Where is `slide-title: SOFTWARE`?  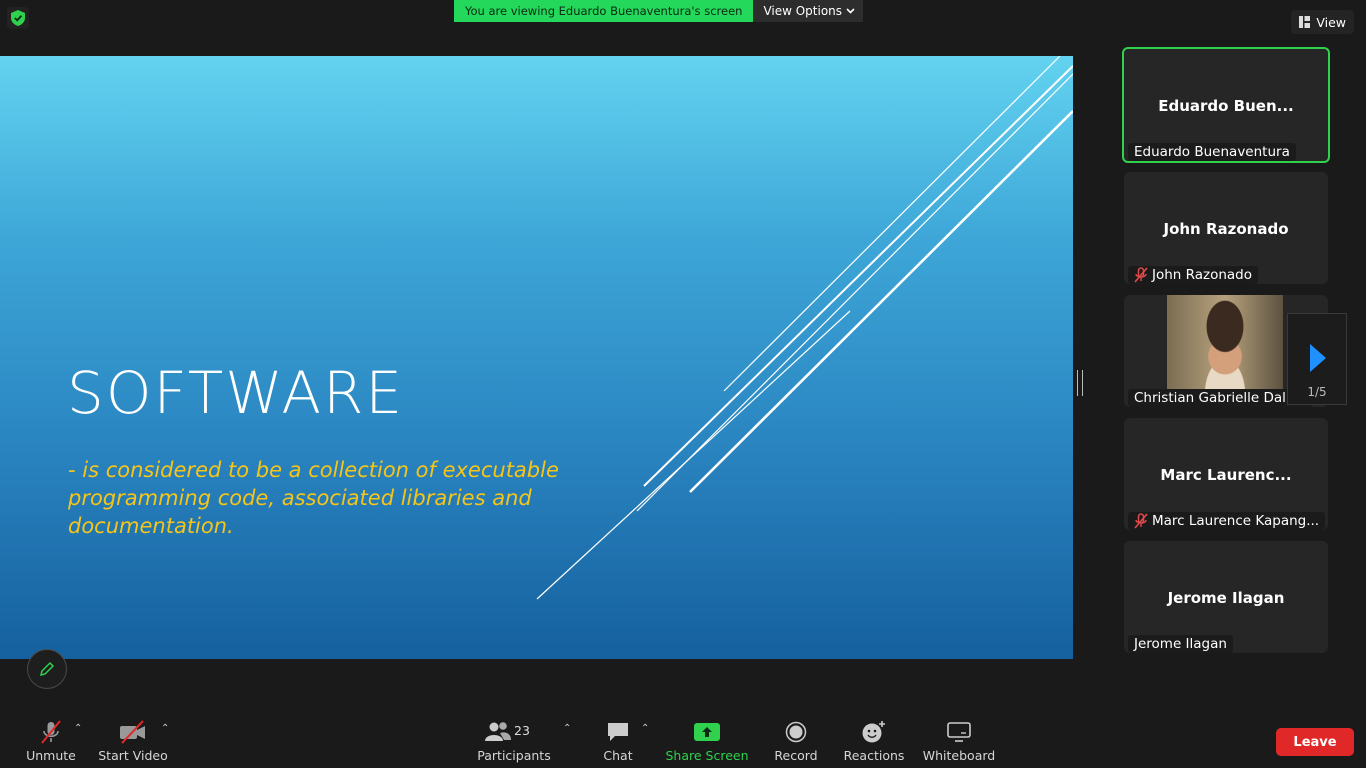
slide-title: SOFTWARE is located at coordinates (236, 393).